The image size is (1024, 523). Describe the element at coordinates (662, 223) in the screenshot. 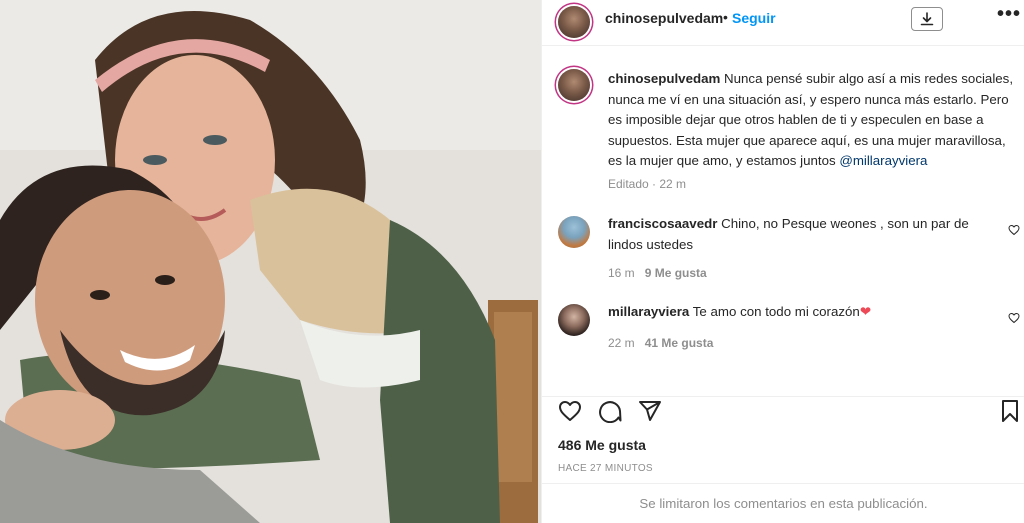

I see `comment-username: franciscosaavedr` at that location.